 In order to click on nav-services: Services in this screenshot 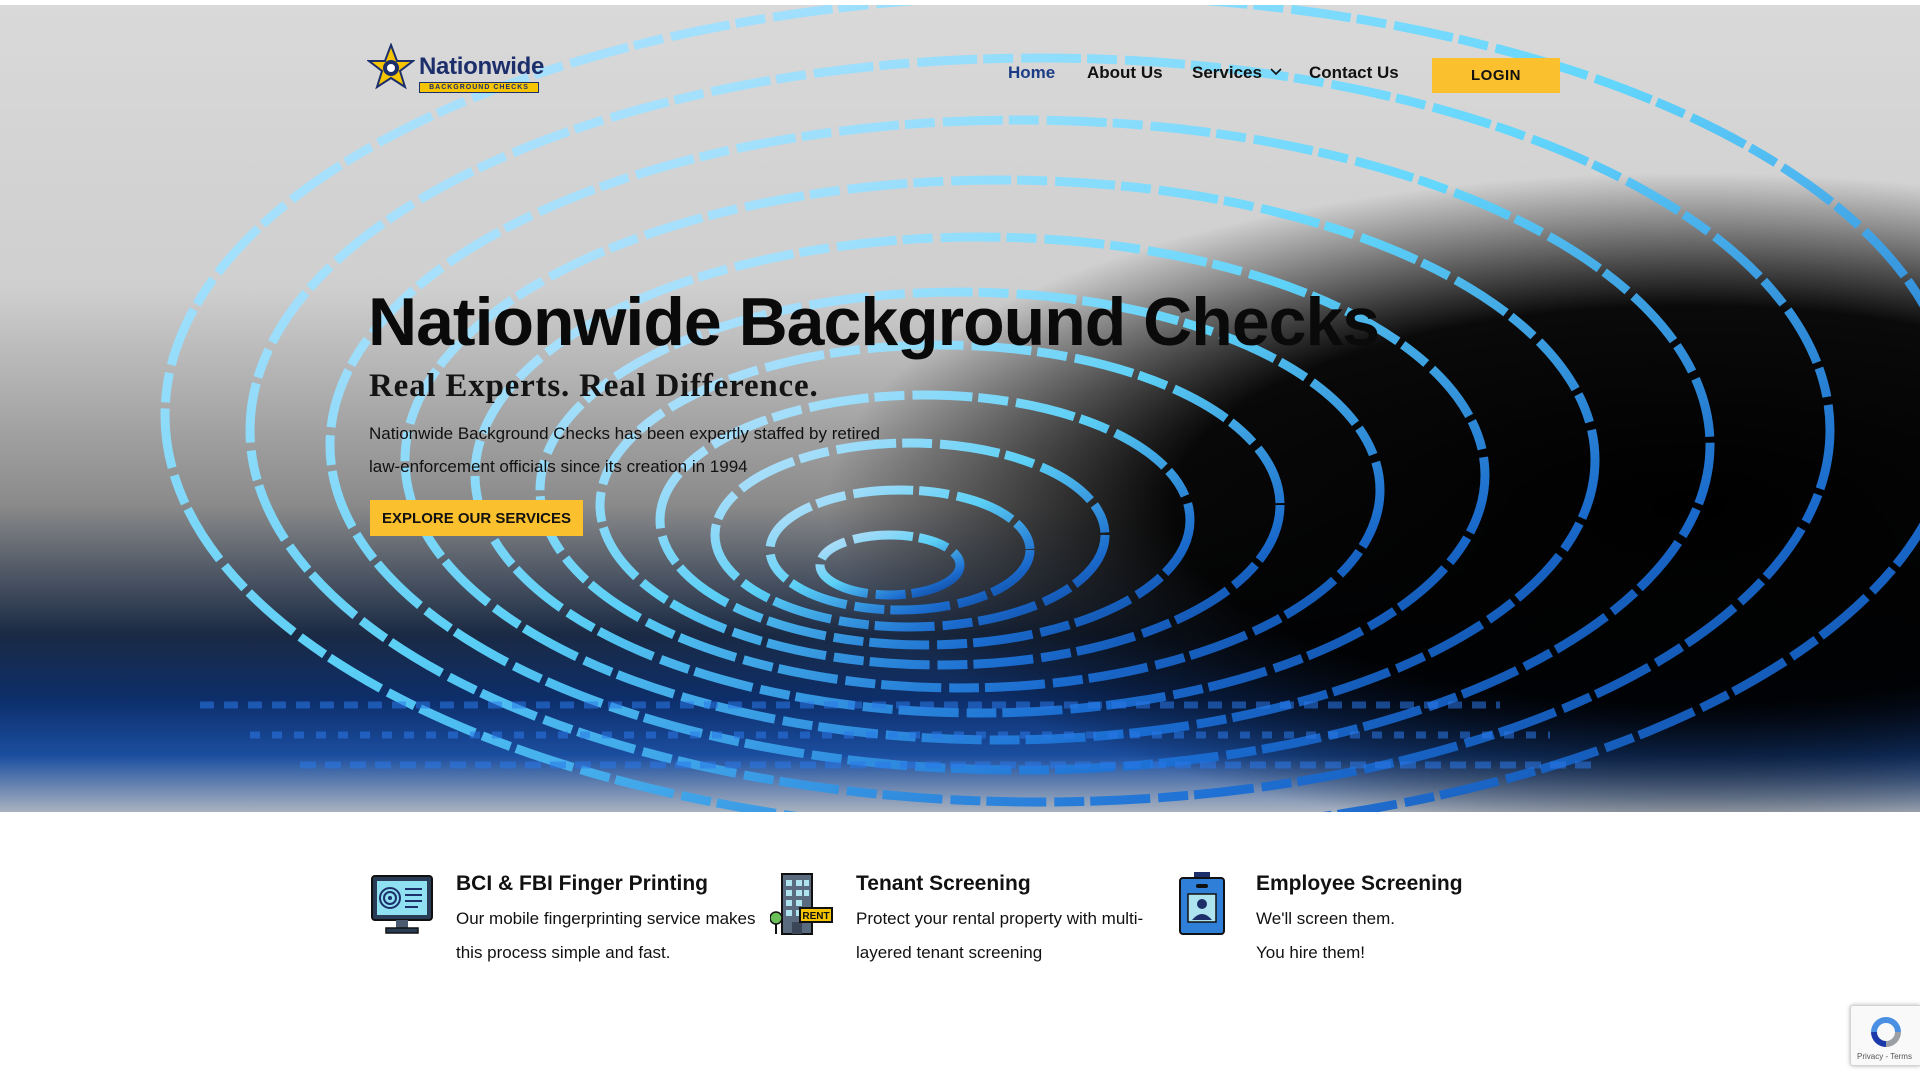, I will do `click(1237, 73)`.